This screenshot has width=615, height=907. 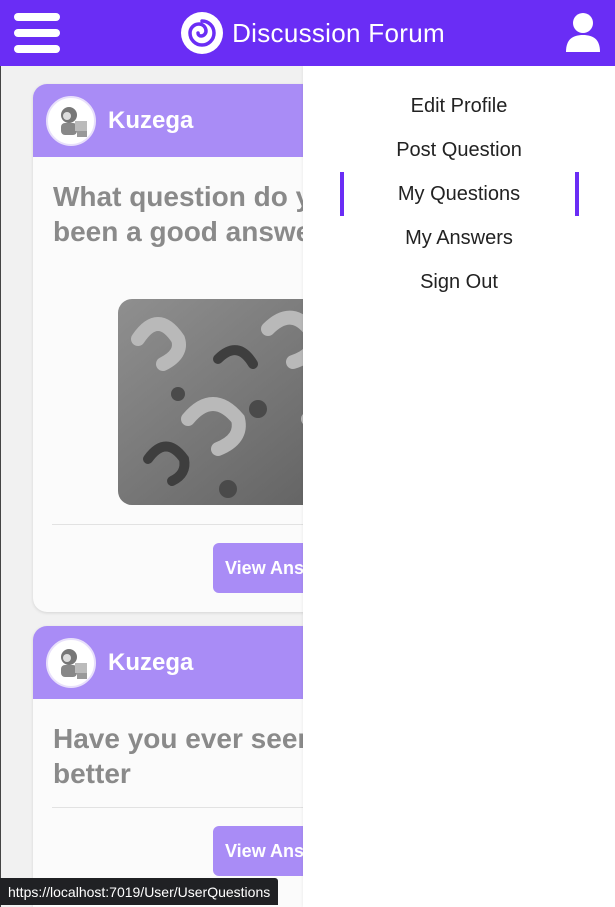 I want to click on spiral-logo-icon, so click(x=202, y=33).